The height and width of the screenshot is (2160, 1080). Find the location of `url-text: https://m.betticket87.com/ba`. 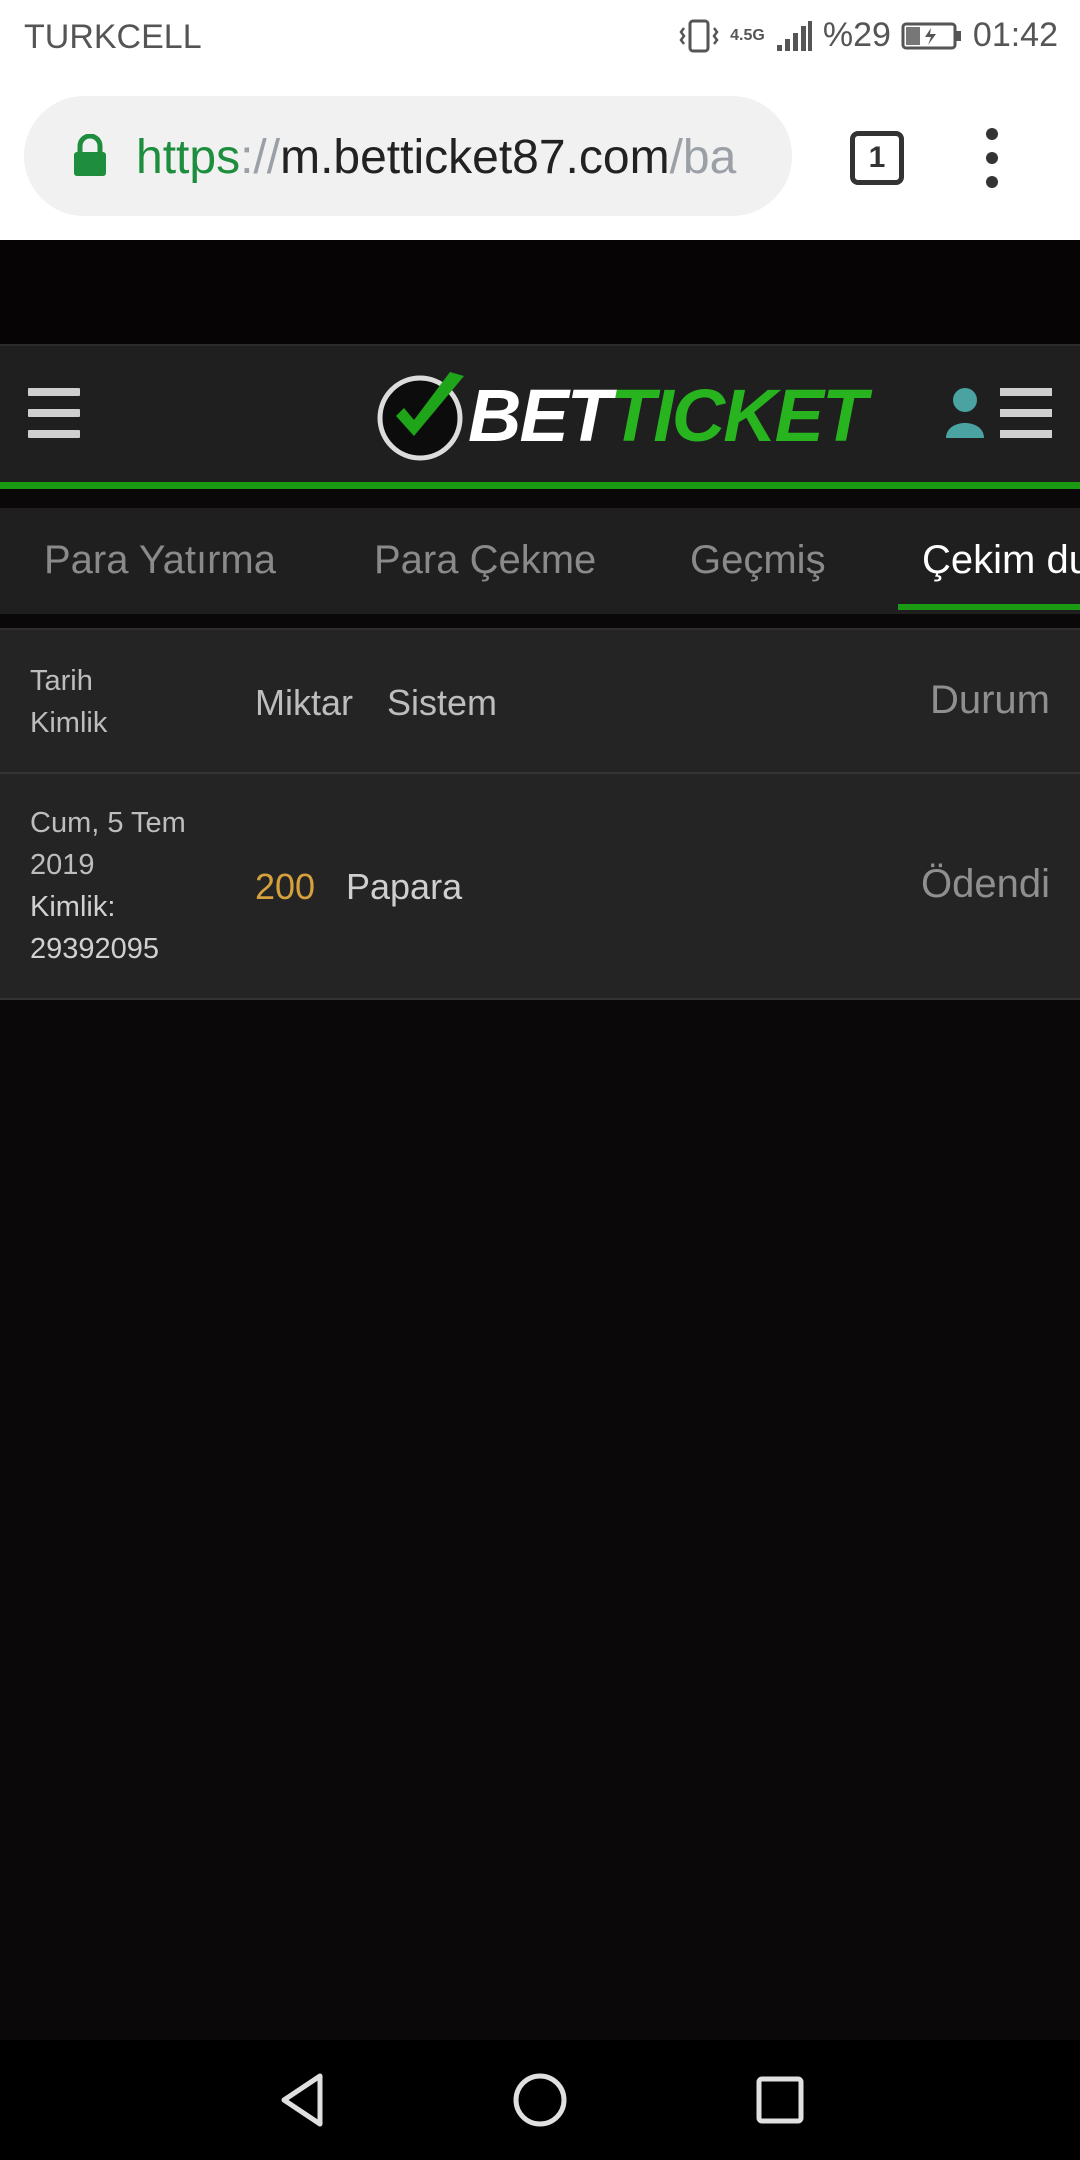

url-text: https://m.betticket87.com/ba is located at coordinates (436, 157).